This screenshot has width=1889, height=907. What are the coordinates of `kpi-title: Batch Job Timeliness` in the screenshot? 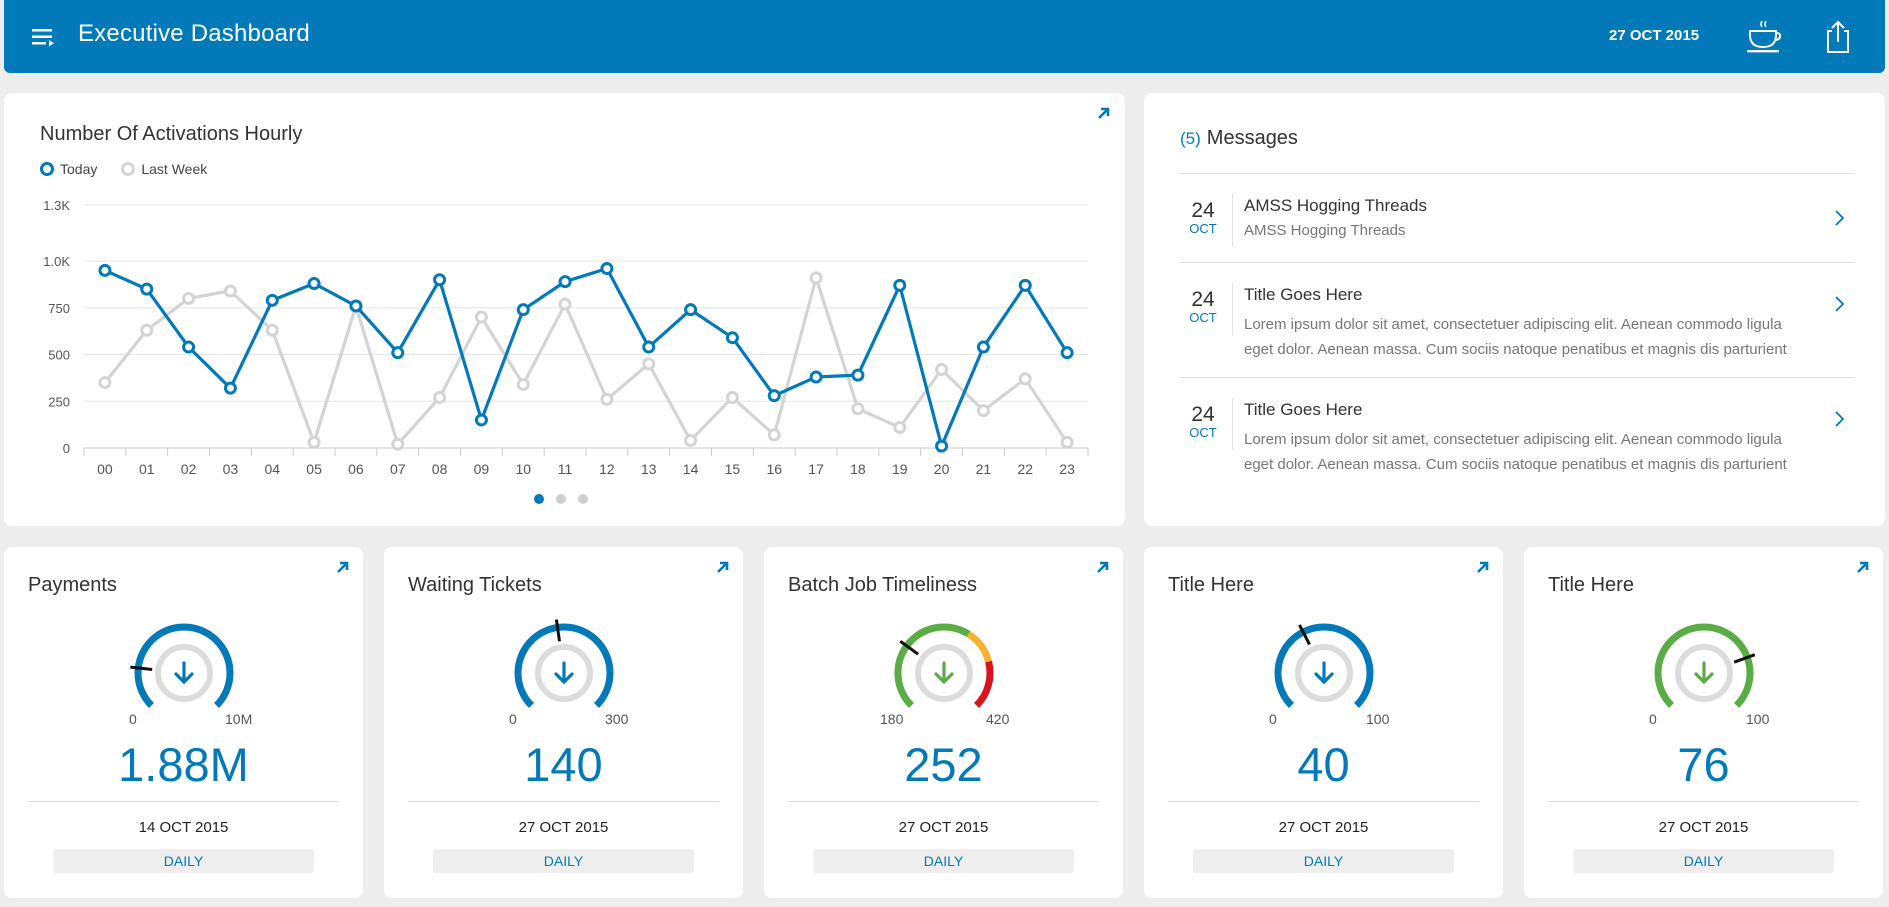 It's located at (882, 585).